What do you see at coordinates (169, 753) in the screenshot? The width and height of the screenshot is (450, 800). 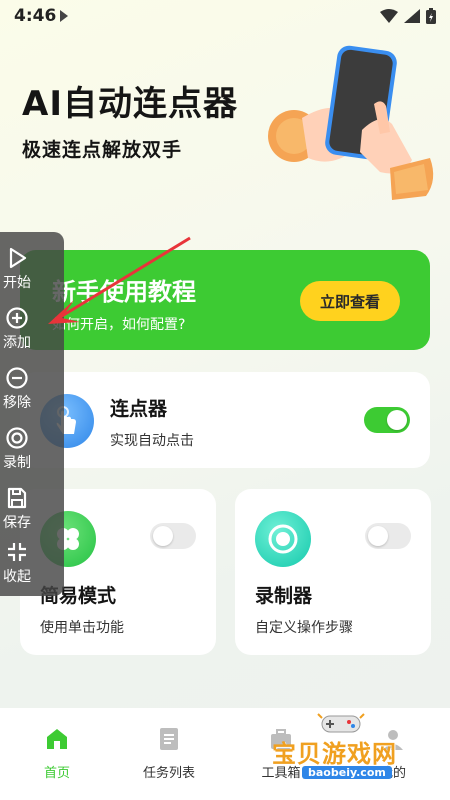 I see `nav-task-list: 任务列表` at bounding box center [169, 753].